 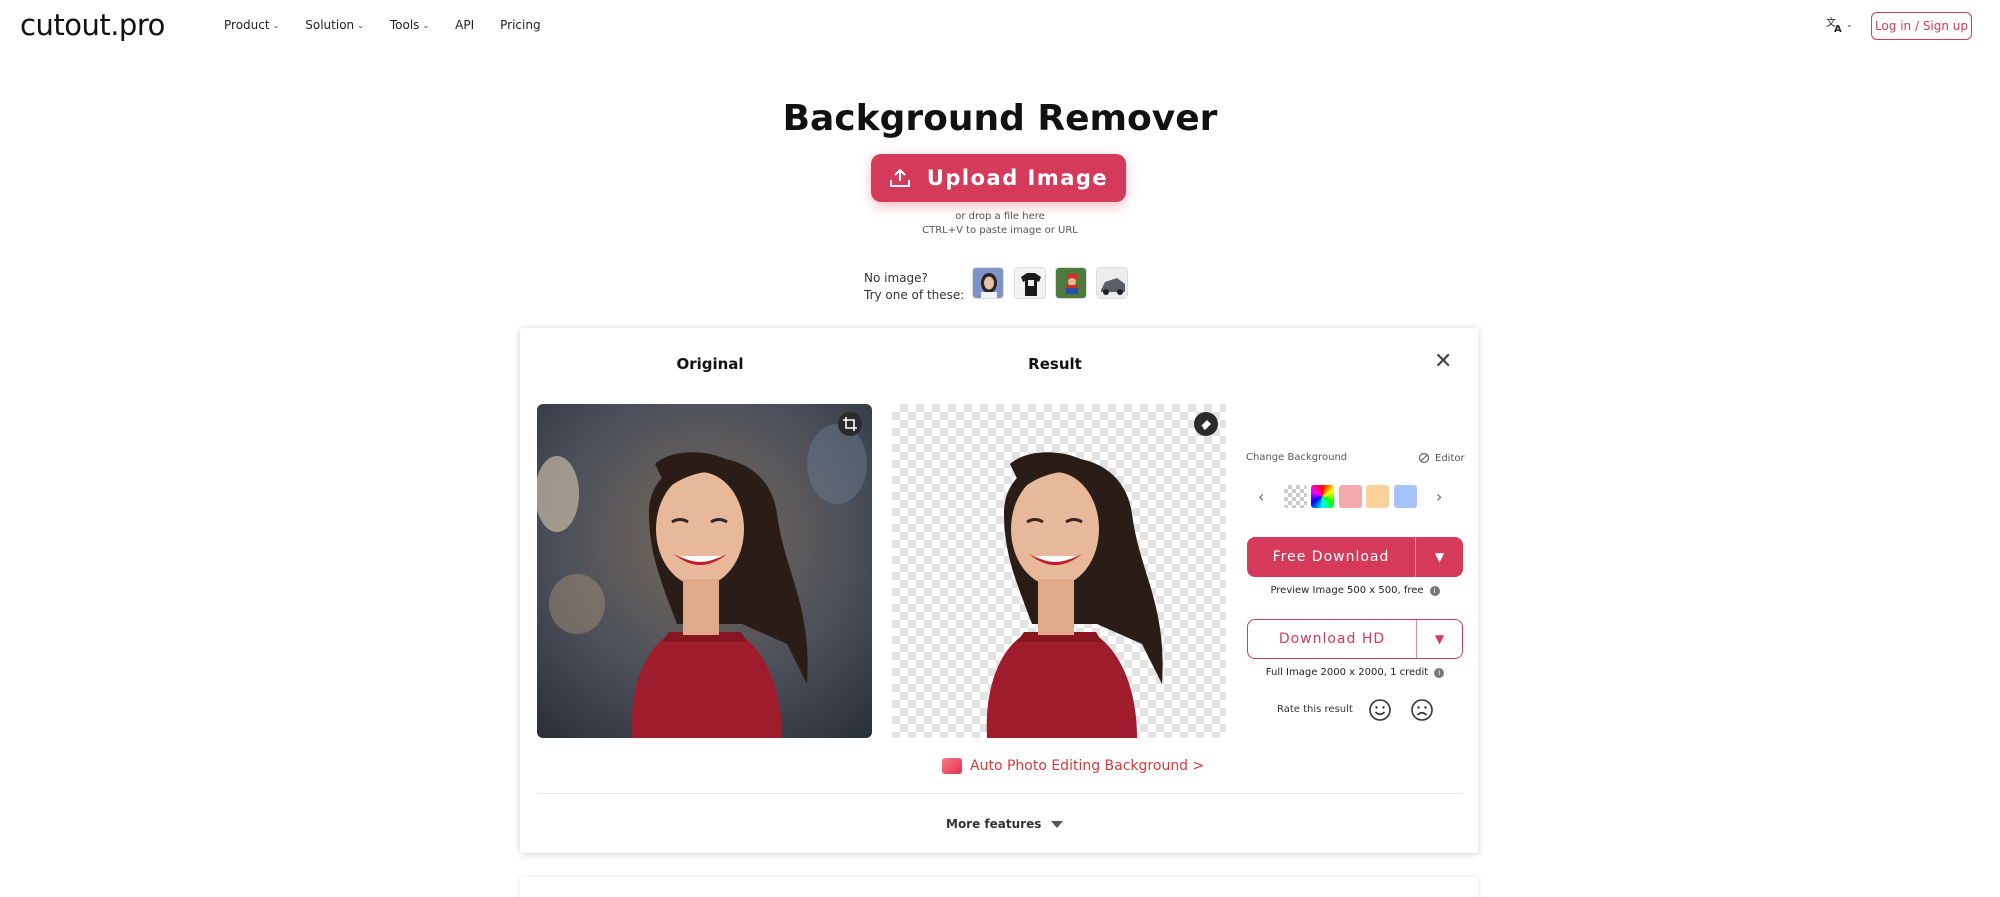 I want to click on nav-item-product: Product ⌄, so click(x=251, y=25).